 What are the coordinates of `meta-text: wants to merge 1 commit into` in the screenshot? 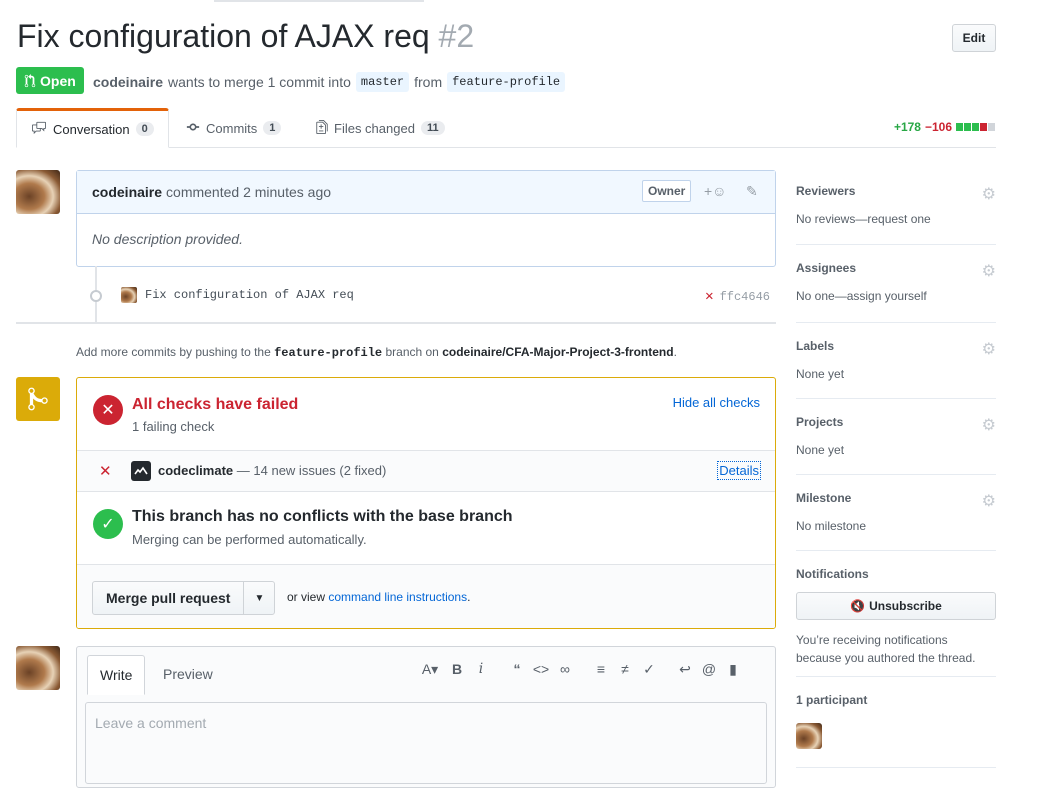 It's located at (259, 82).